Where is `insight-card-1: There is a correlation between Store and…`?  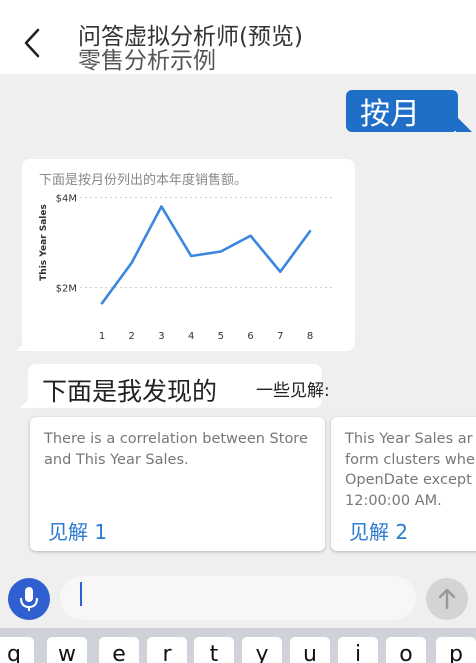
insight-card-1: There is a correlation between Store and… is located at coordinates (177, 484).